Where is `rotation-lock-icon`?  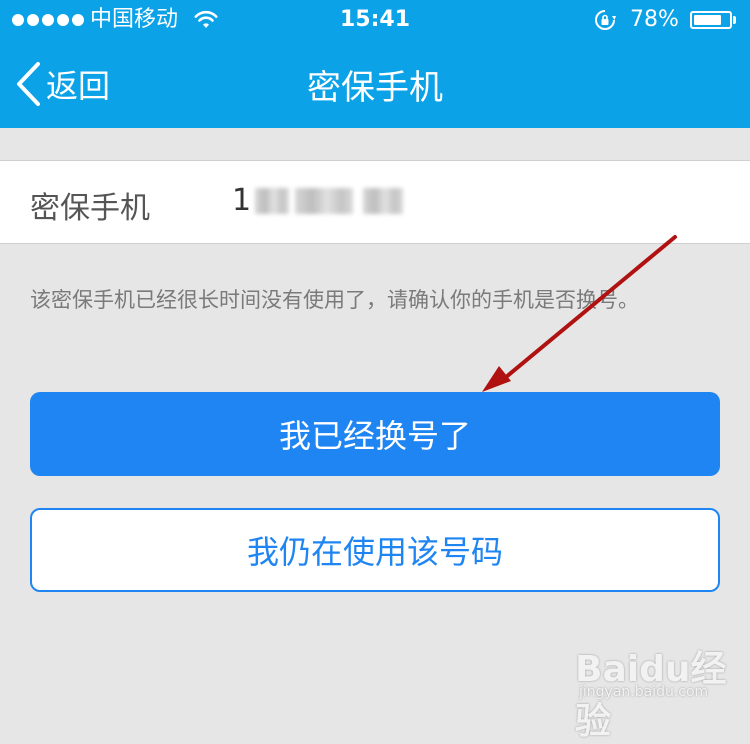
rotation-lock-icon is located at coordinates (605, 20).